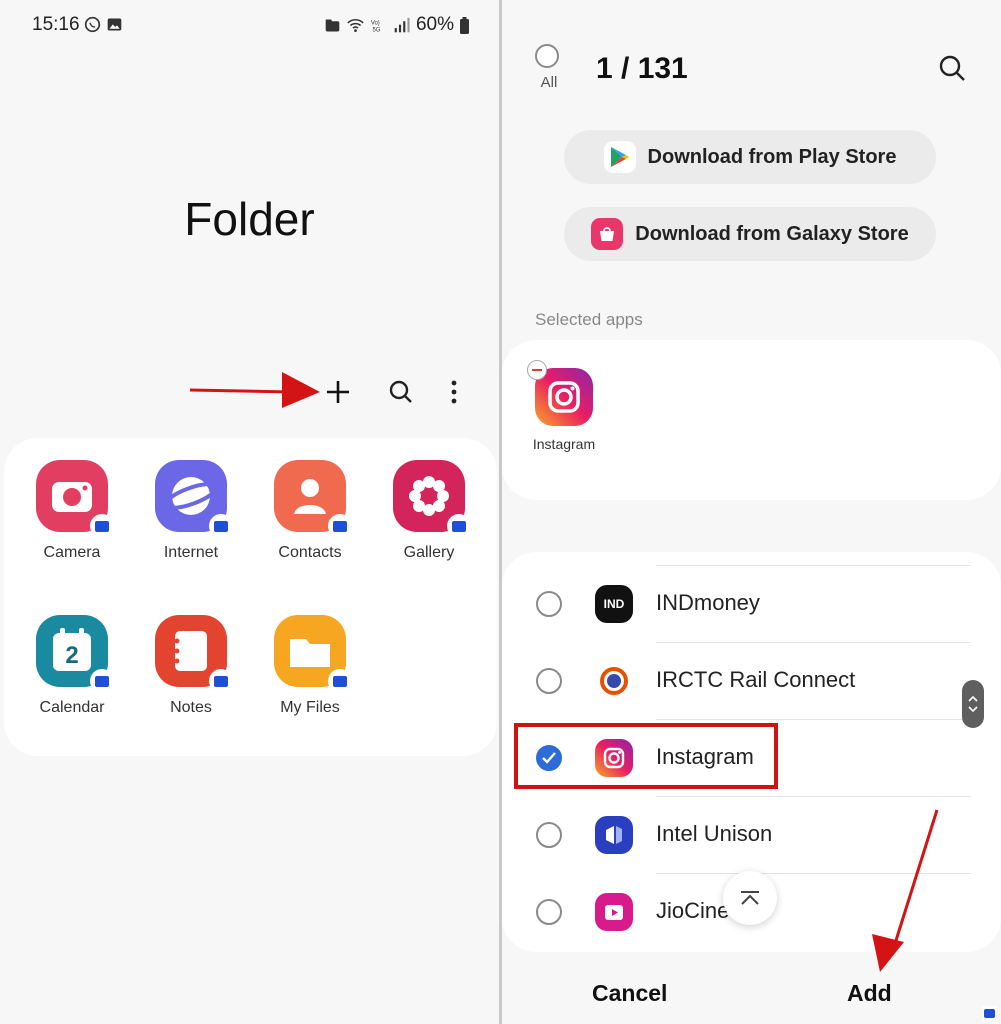 Image resolution: width=1001 pixels, height=1024 pixels. What do you see at coordinates (310, 552) in the screenshot?
I see `app-label: Contacts` at bounding box center [310, 552].